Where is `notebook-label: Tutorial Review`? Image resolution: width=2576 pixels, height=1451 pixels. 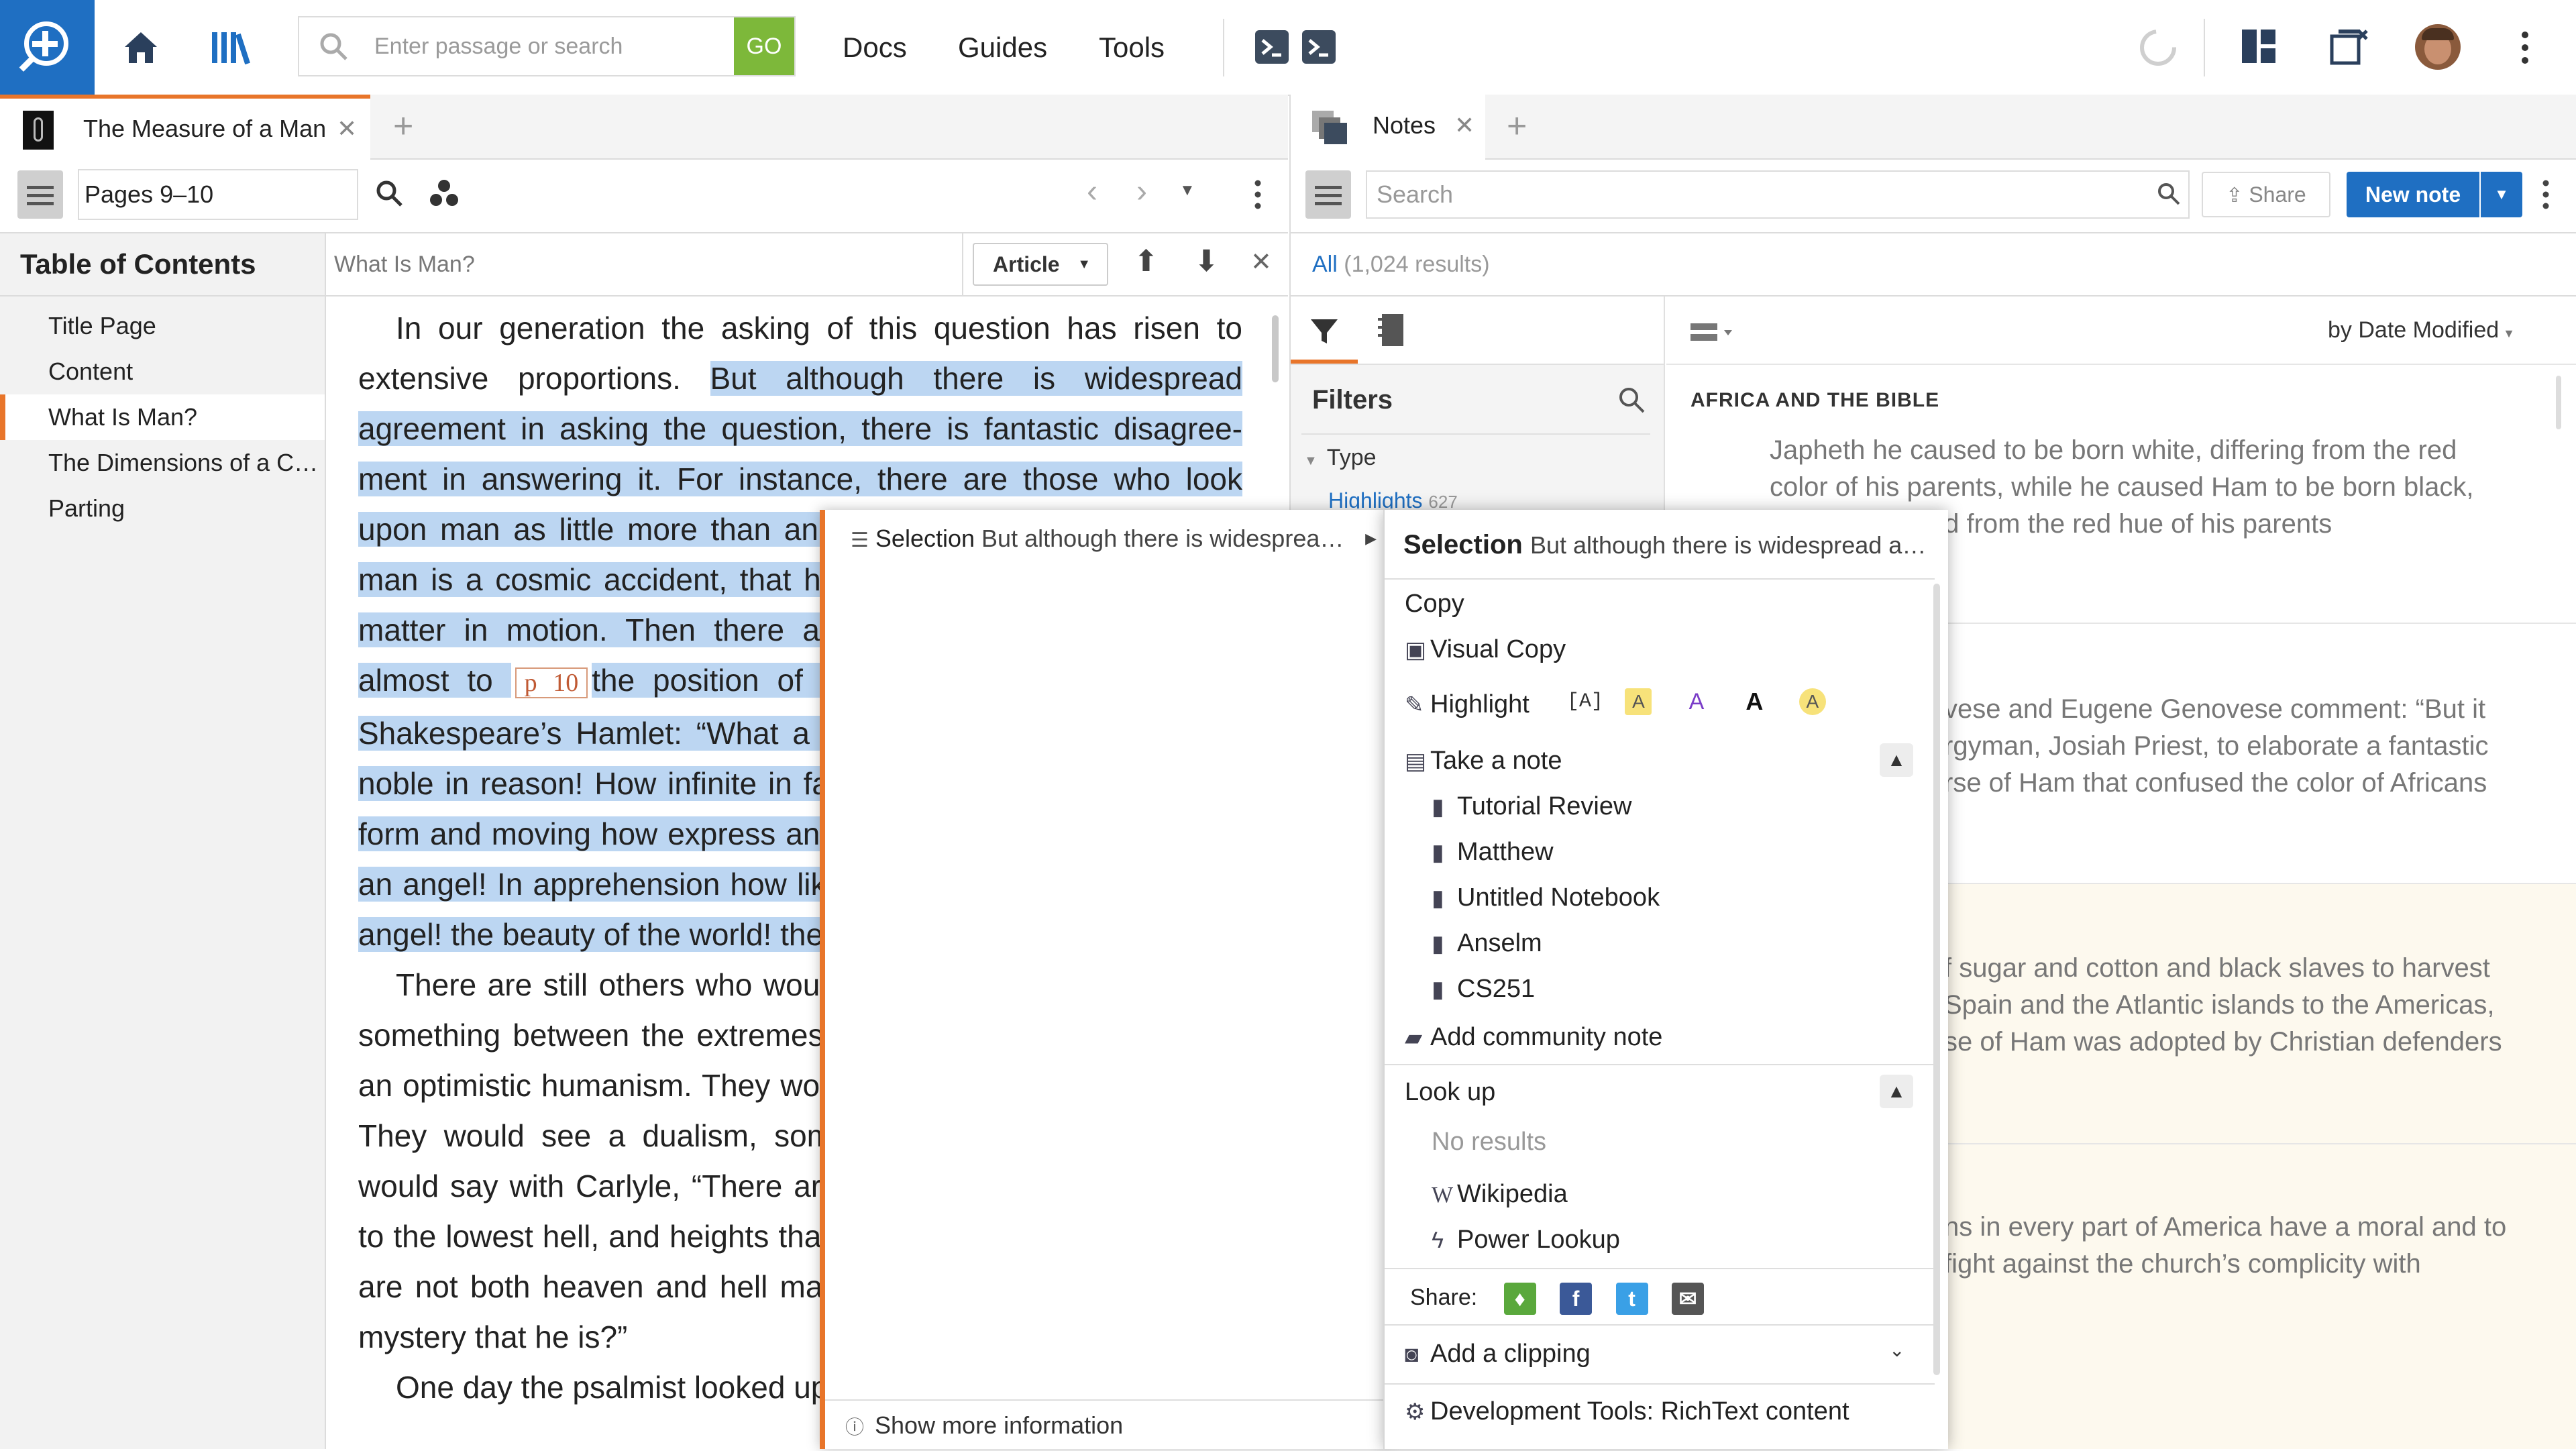 notebook-label: Tutorial Review is located at coordinates (1544, 806).